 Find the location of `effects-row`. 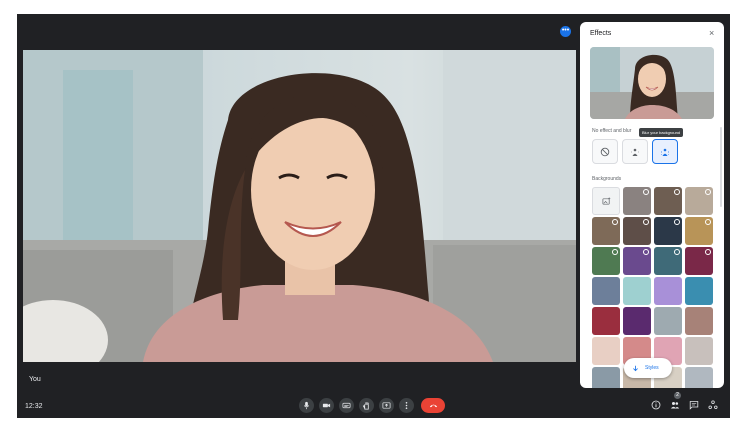

effects-row is located at coordinates (635, 151).